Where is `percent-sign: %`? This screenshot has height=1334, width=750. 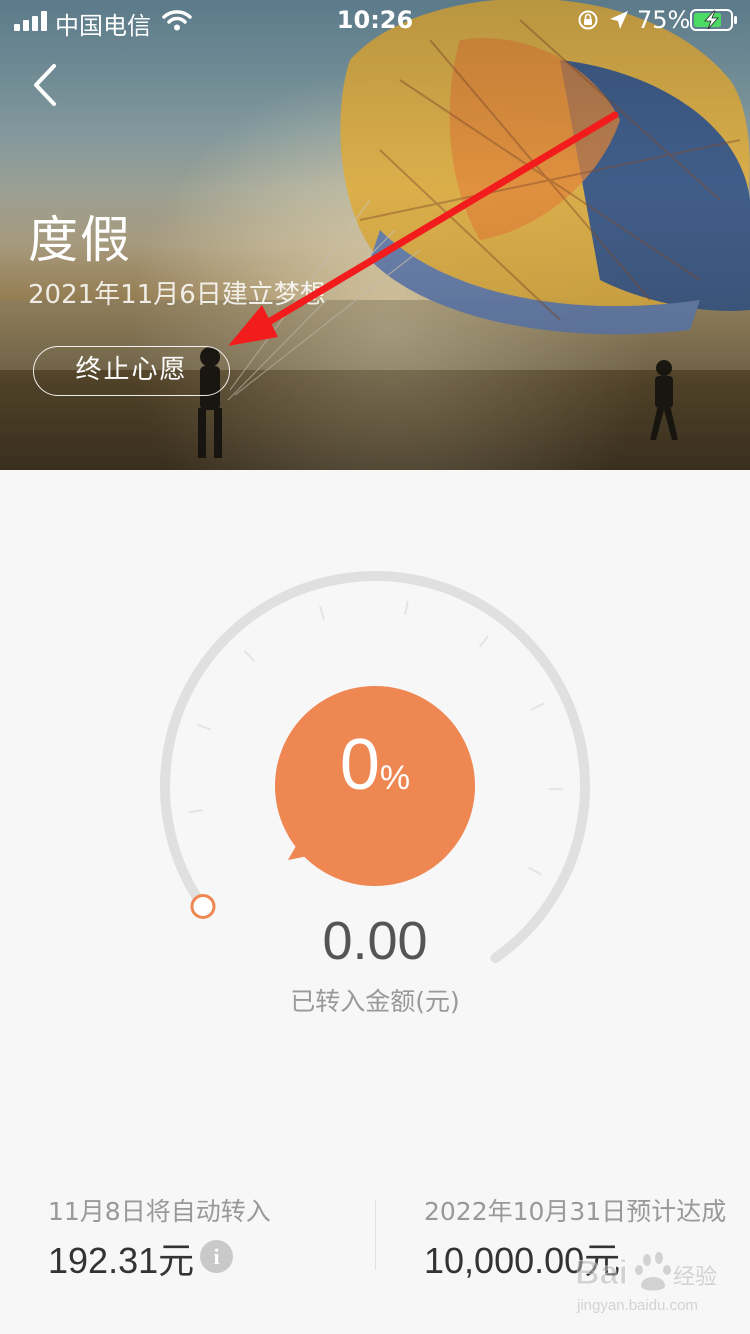
percent-sign: % is located at coordinates (395, 778).